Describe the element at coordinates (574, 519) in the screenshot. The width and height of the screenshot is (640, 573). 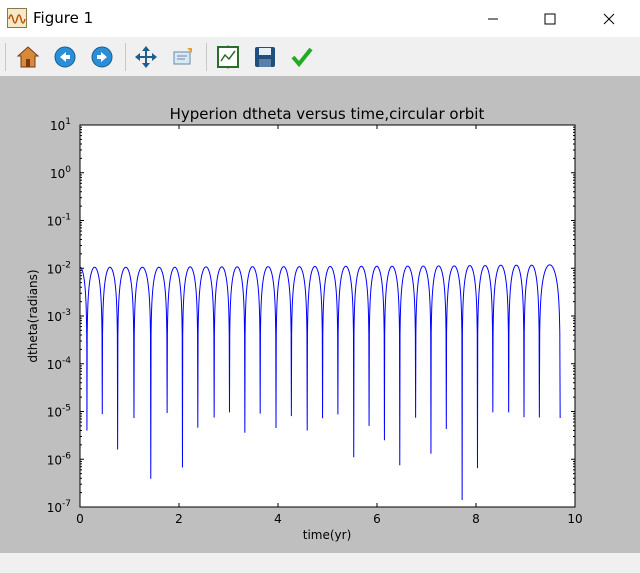
I see `x-tick-label: 10` at that location.